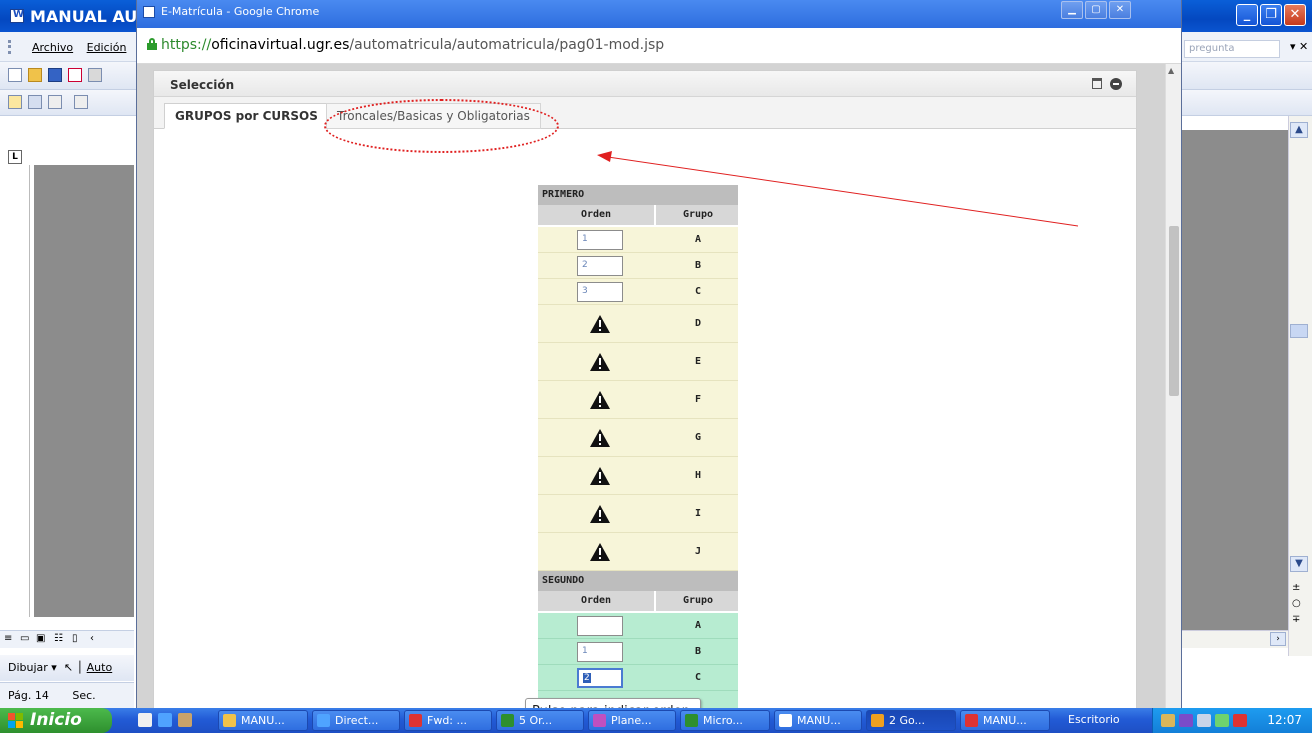  What do you see at coordinates (40, 638) in the screenshot?
I see `view-print-icon: ▣` at bounding box center [40, 638].